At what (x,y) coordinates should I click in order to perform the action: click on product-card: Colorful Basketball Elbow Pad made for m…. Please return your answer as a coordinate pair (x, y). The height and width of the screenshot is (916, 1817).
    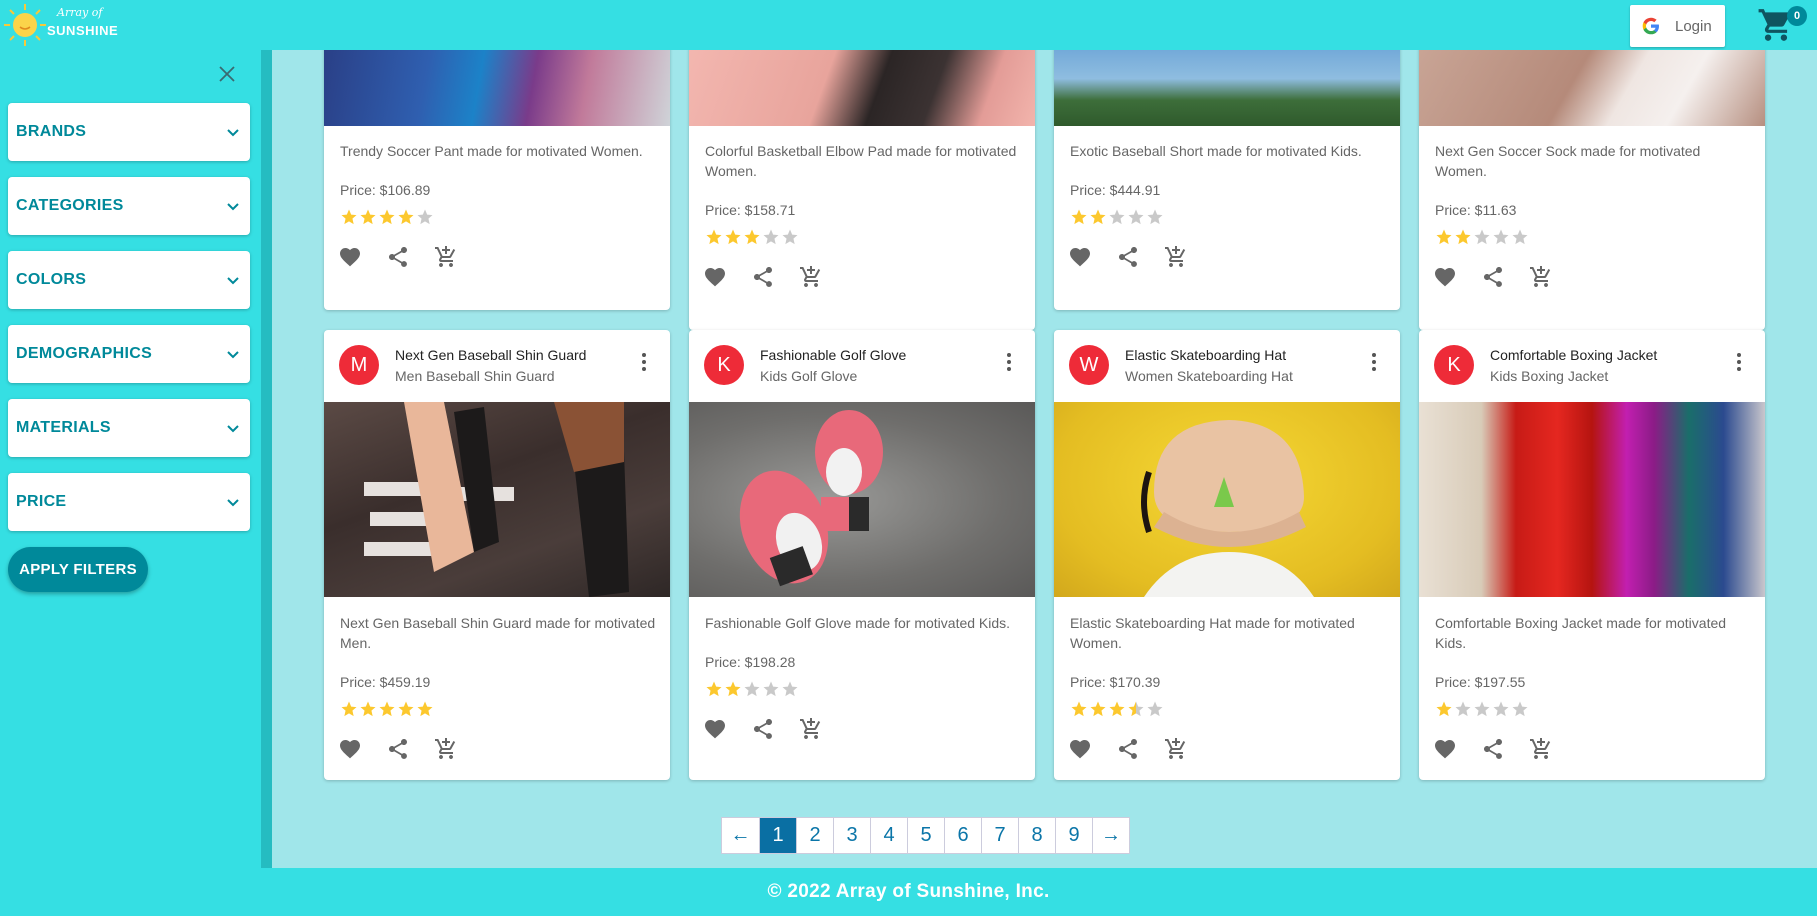
    Looking at the image, I should click on (862, 185).